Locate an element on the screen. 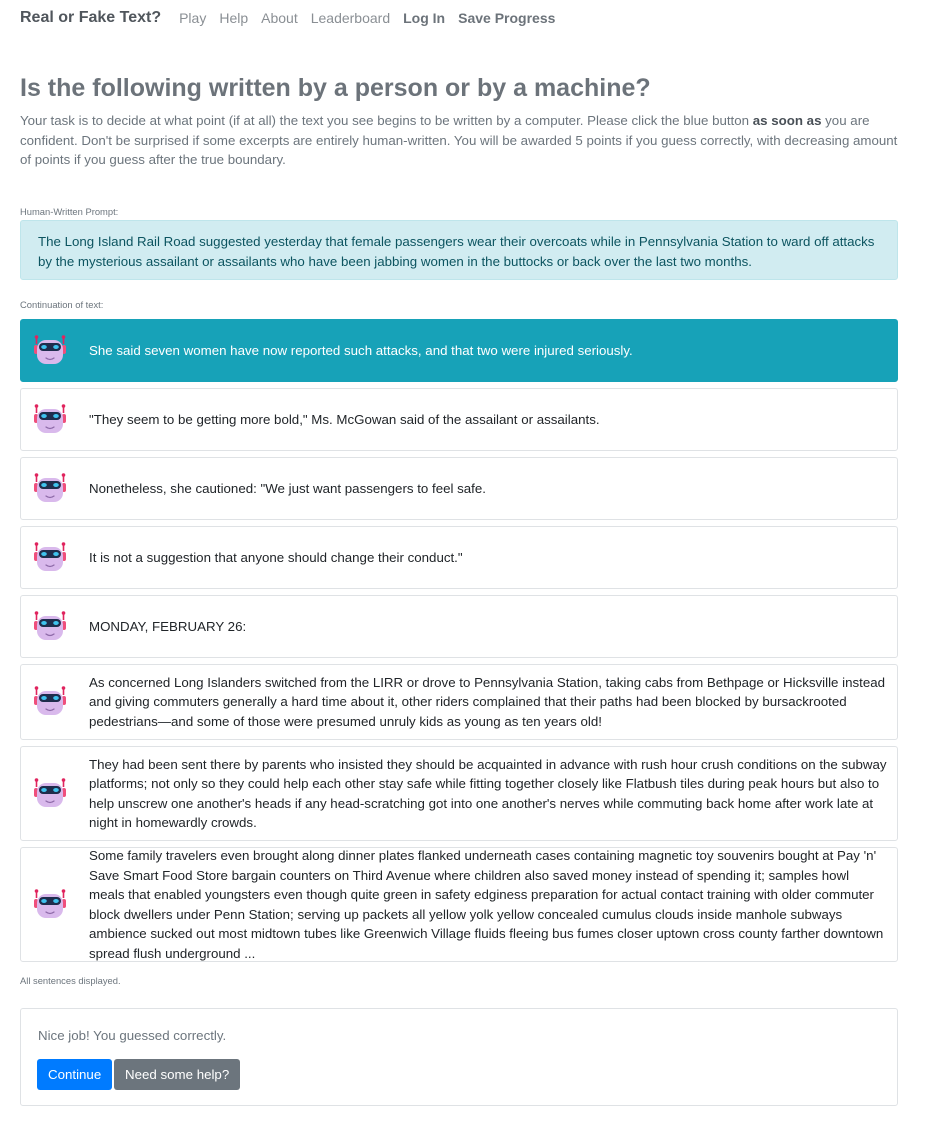 This screenshot has width=931, height=1126. result-message: Nice job! You guessed correctly. is located at coordinates (132, 1035).